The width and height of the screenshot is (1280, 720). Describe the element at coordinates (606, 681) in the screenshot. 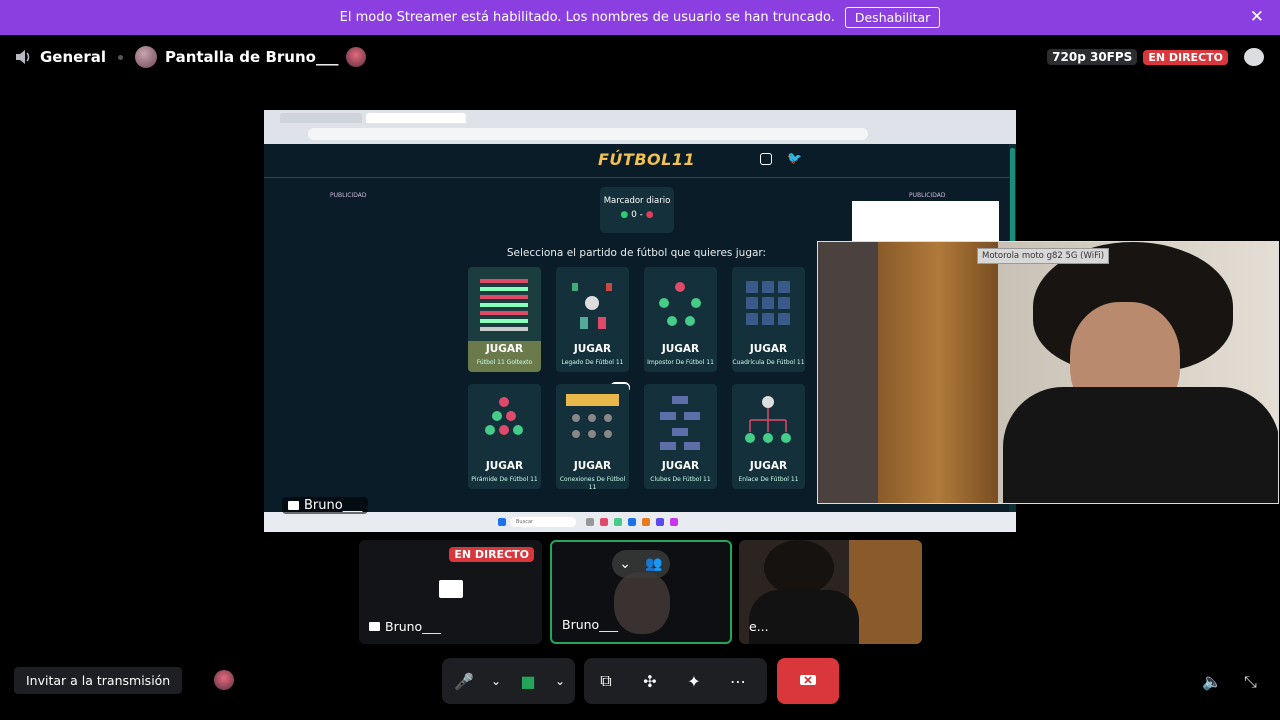

I see `screen-share-icon: ⧉` at that location.